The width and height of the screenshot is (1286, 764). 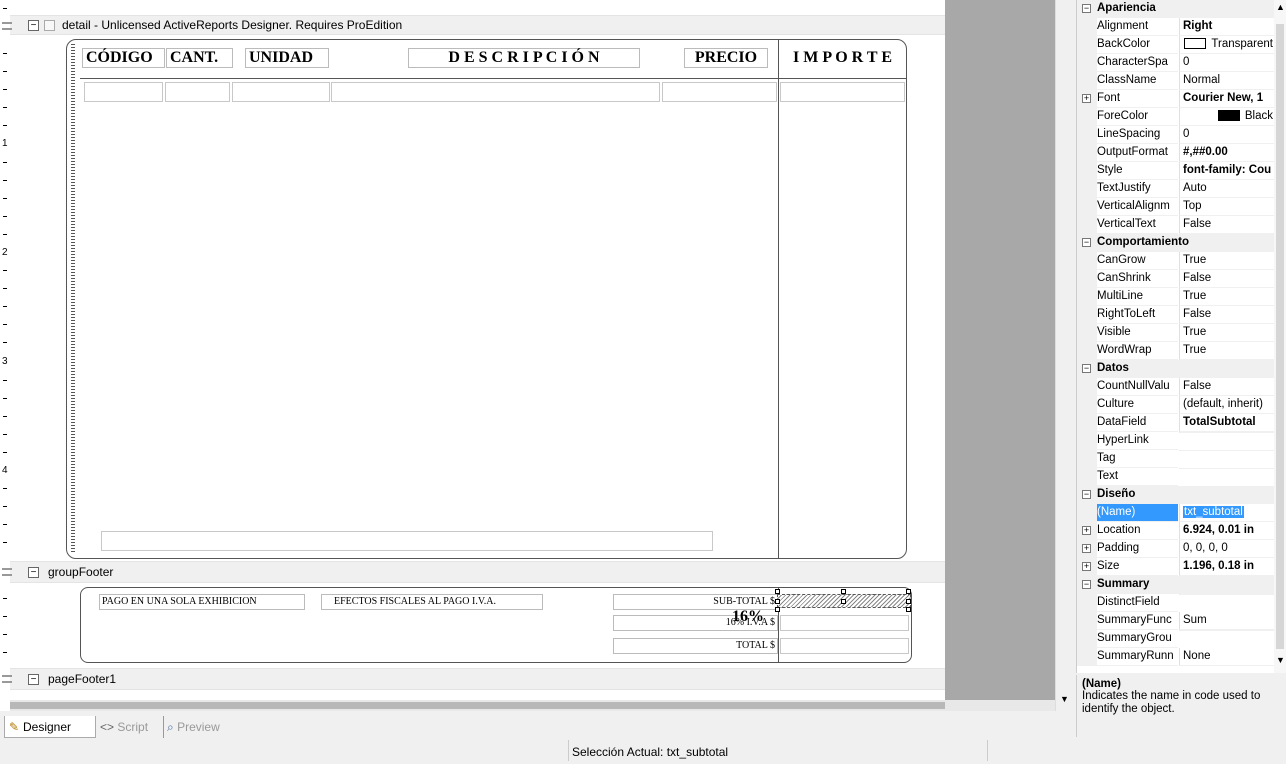 What do you see at coordinates (1176, 81) in the screenshot?
I see `property-row-classname: ClassName Normal` at bounding box center [1176, 81].